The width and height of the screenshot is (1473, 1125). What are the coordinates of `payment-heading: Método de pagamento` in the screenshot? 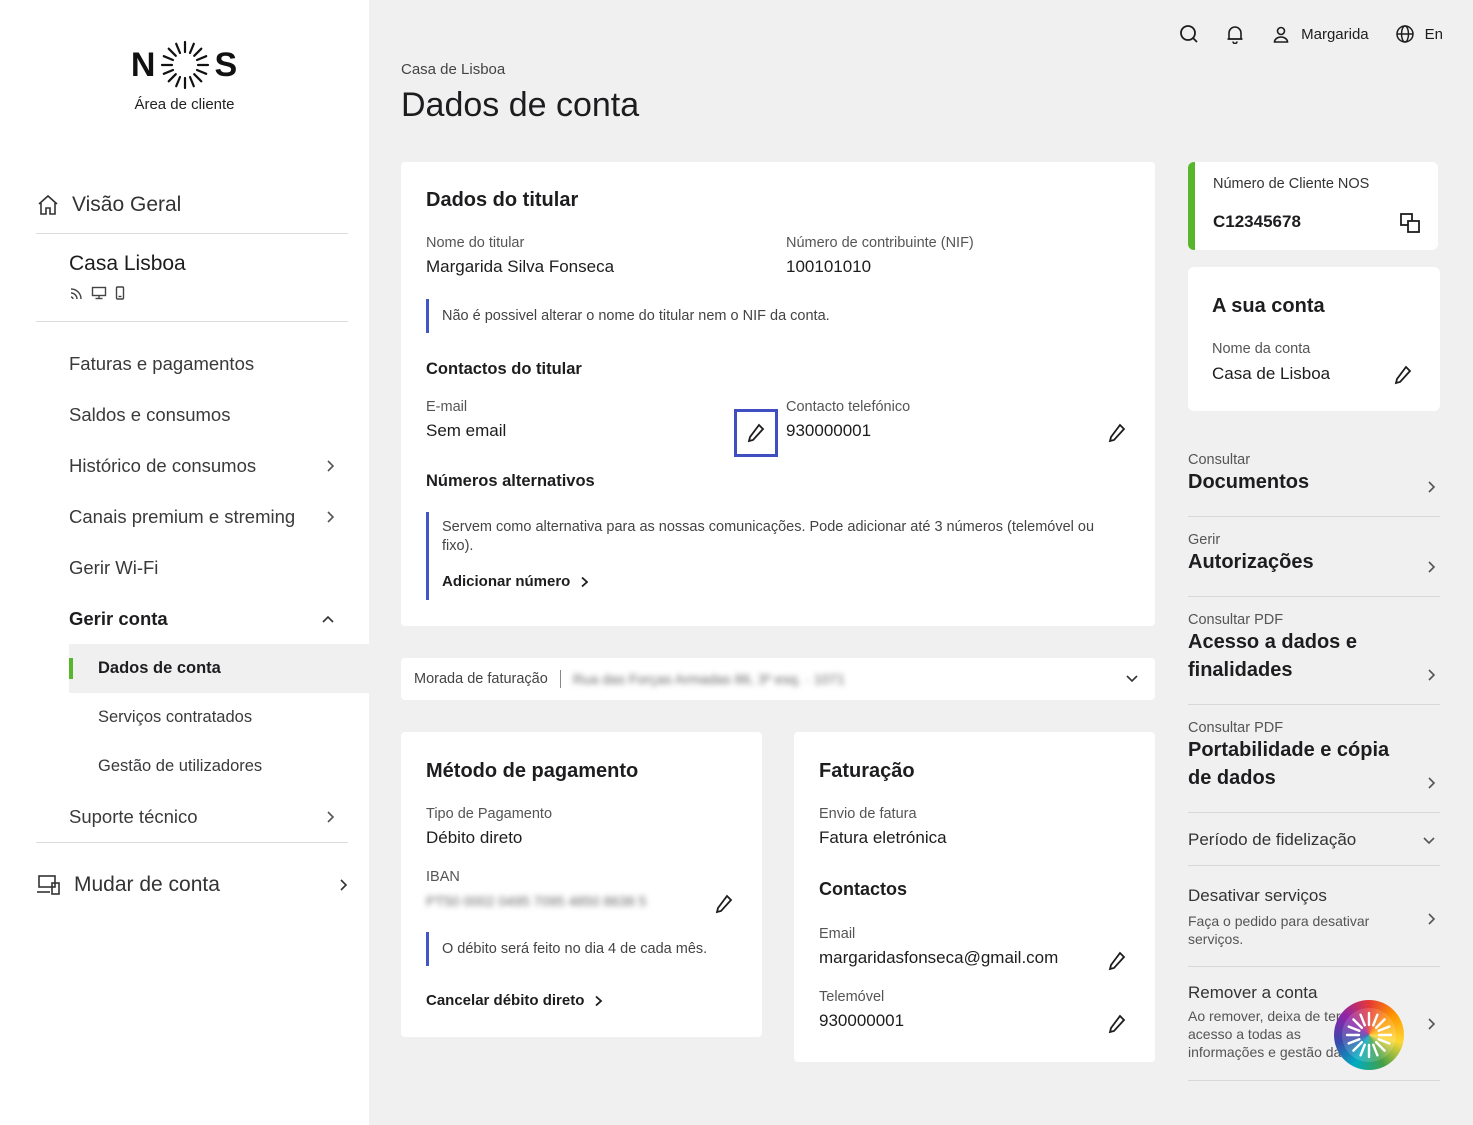 It's located at (532, 771).